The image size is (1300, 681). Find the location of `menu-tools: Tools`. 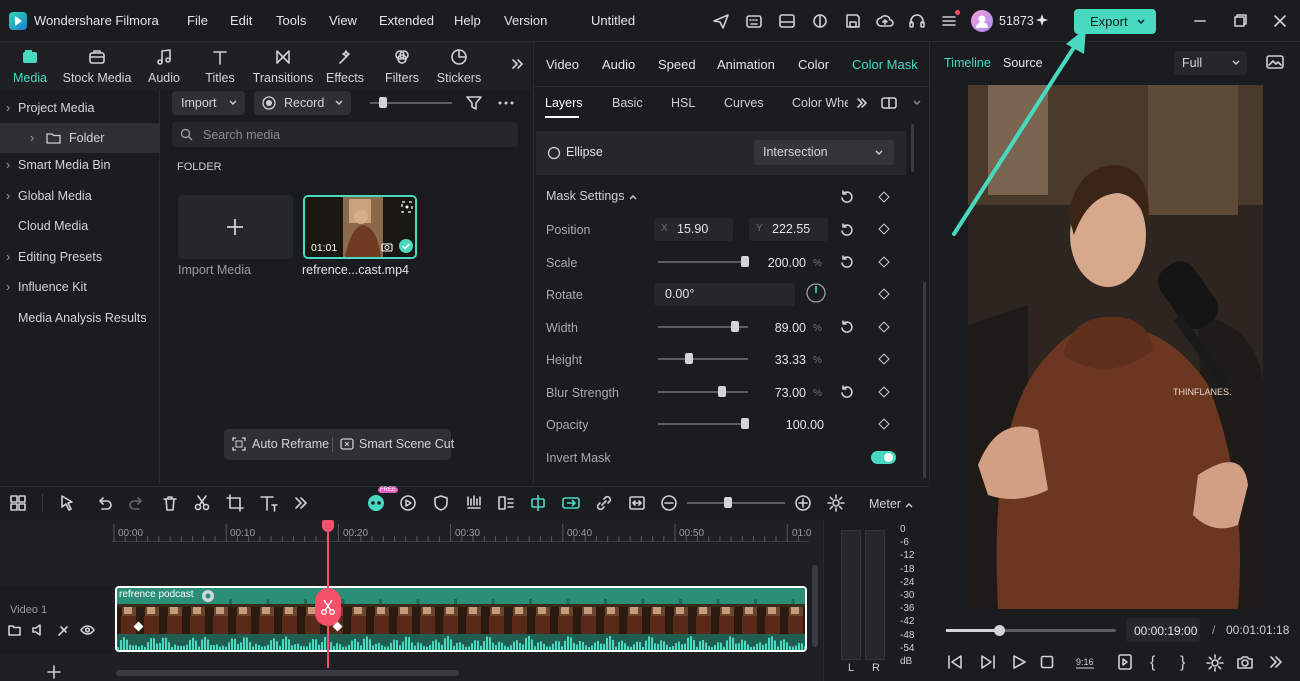

menu-tools: Tools is located at coordinates (291, 21).